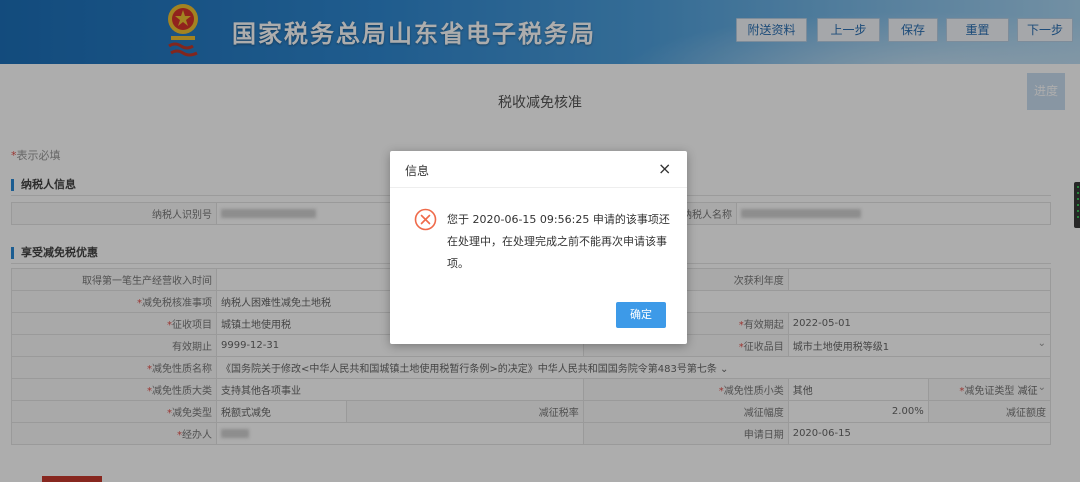 Image resolution: width=1080 pixels, height=482 pixels. What do you see at coordinates (417, 171) in the screenshot?
I see `dialog-title: 信息` at bounding box center [417, 171].